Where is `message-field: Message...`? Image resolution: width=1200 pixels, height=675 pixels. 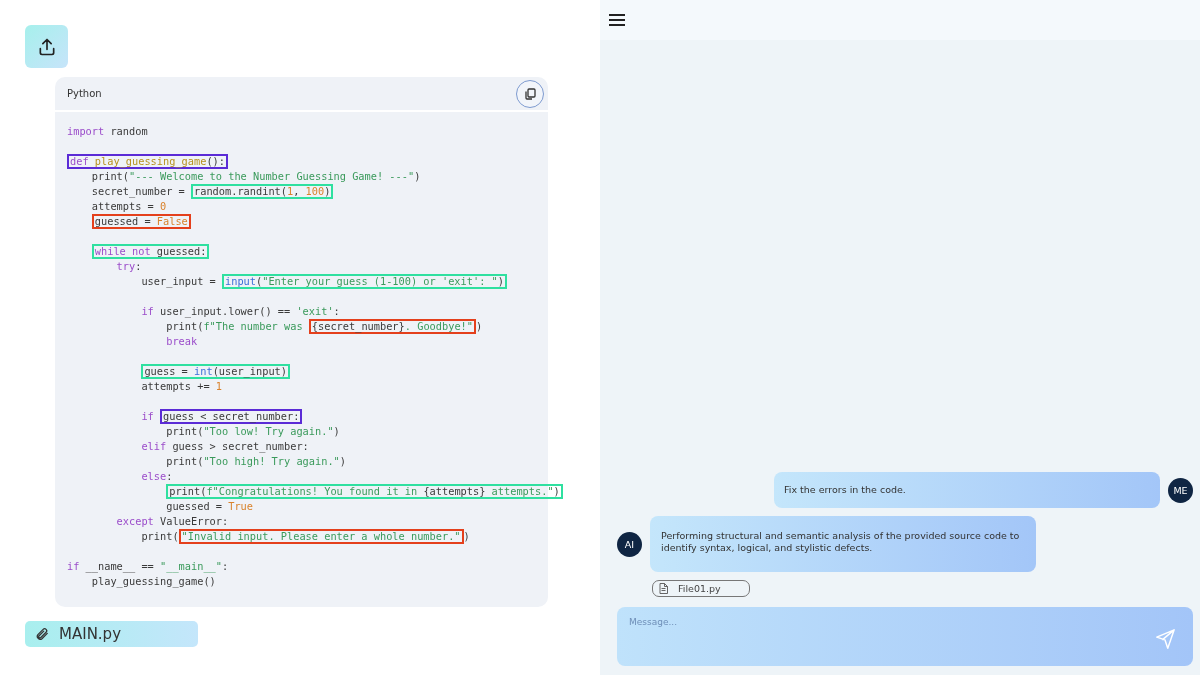
message-field: Message... is located at coordinates (891, 633).